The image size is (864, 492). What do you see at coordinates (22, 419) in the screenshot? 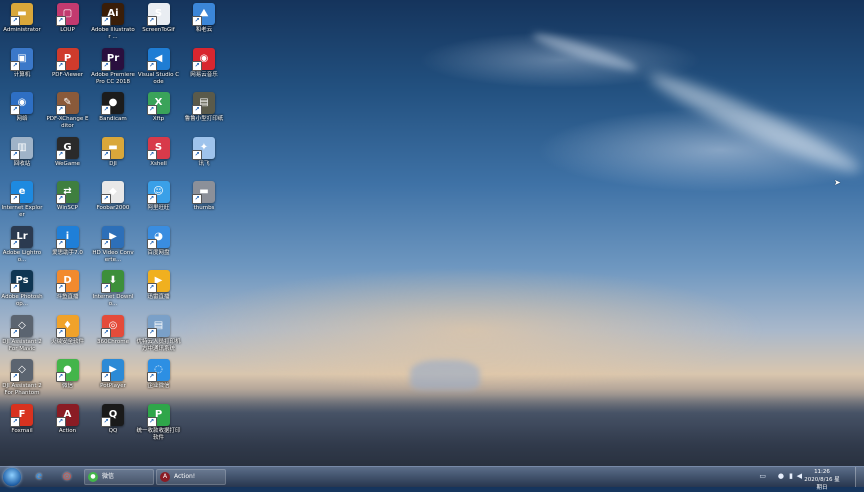
I see `desktop-icon: F ↗ Foxmail` at bounding box center [22, 419].